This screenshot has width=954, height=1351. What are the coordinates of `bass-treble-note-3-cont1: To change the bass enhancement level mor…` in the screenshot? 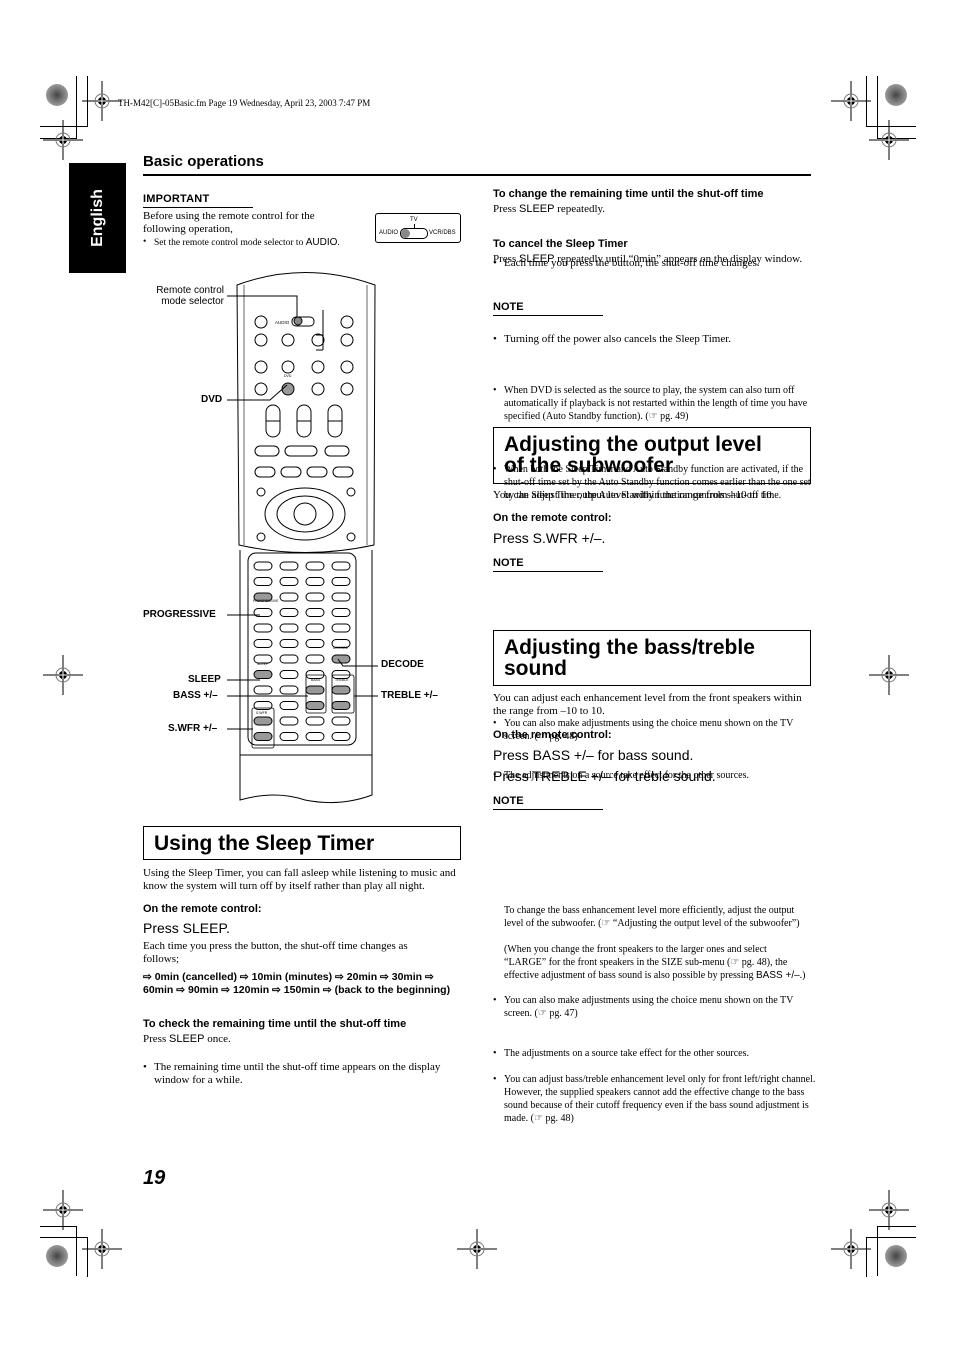 It's located at (652, 917).